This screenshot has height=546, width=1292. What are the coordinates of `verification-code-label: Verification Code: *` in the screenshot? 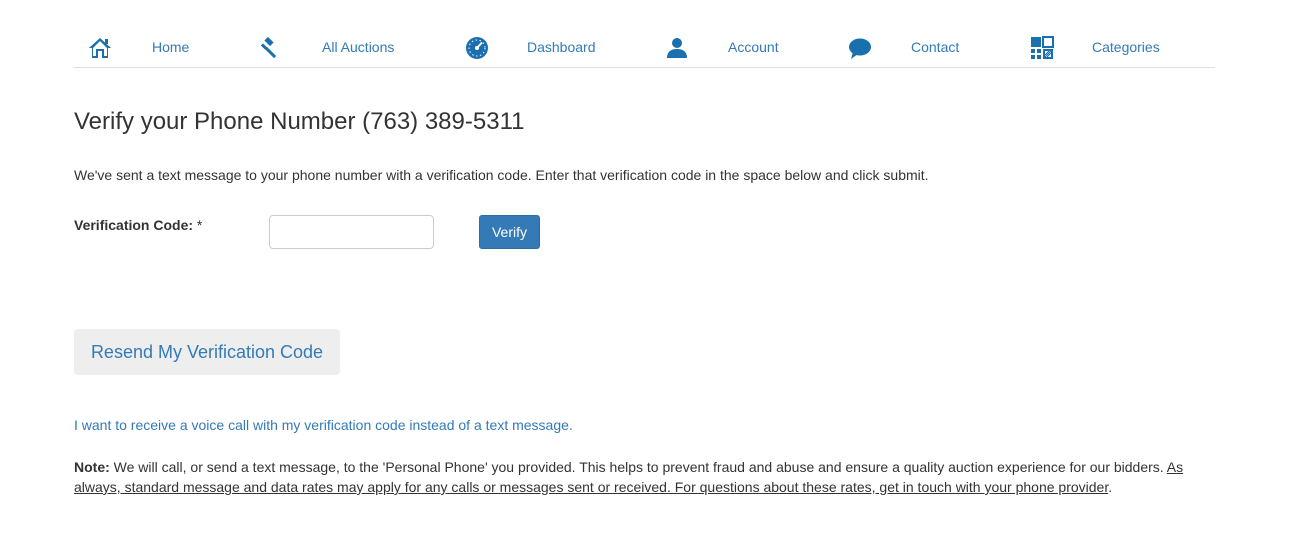 It's located at (138, 225).